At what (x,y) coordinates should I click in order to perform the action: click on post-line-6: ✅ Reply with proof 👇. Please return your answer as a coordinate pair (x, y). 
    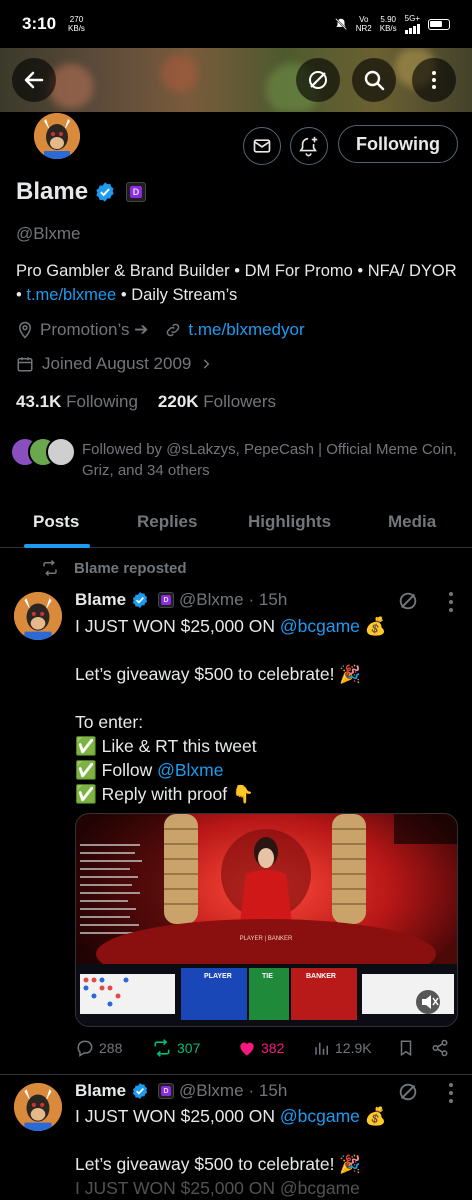
    Looking at the image, I should click on (164, 794).